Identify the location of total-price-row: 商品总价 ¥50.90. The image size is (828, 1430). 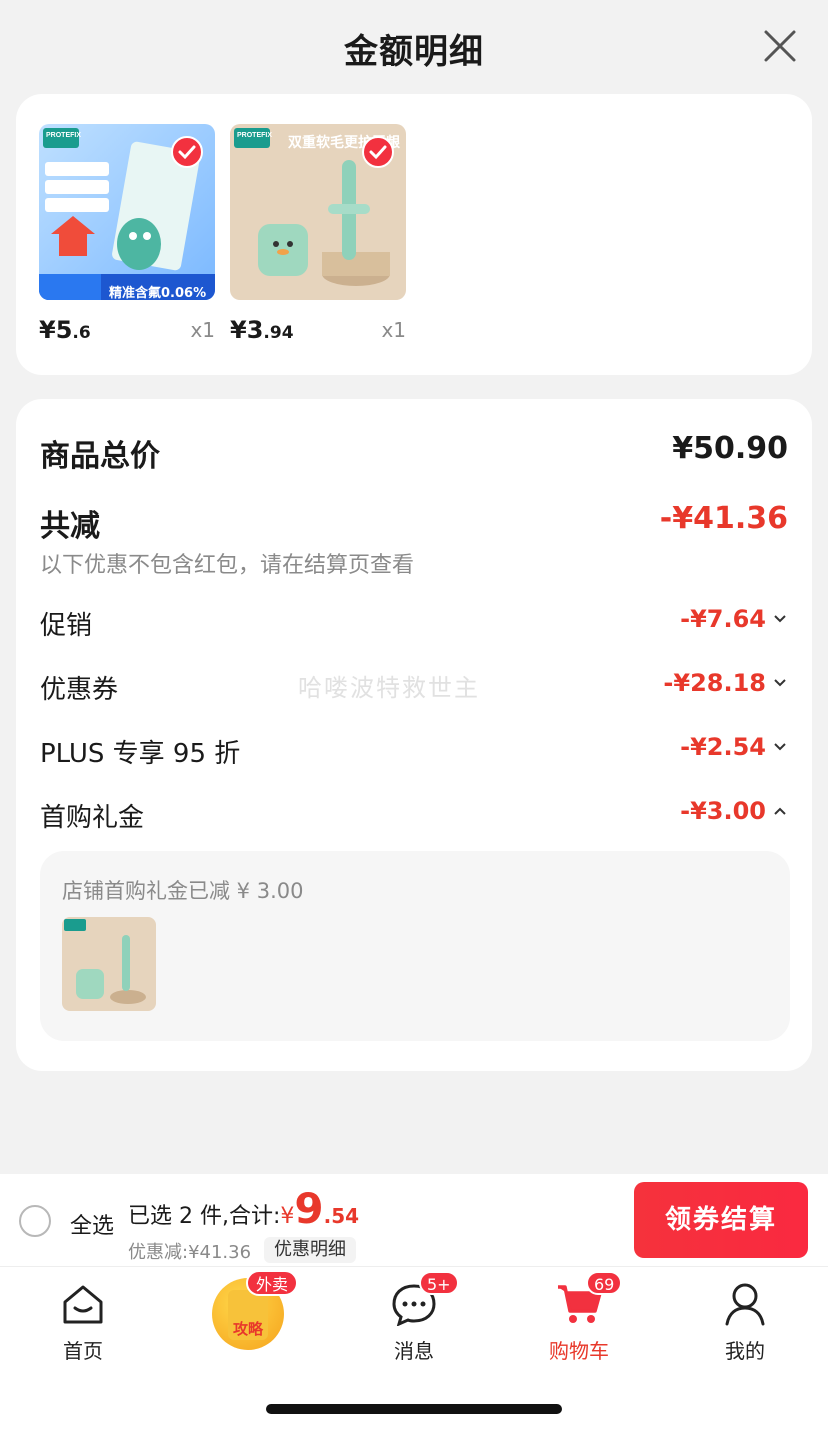
(414, 452).